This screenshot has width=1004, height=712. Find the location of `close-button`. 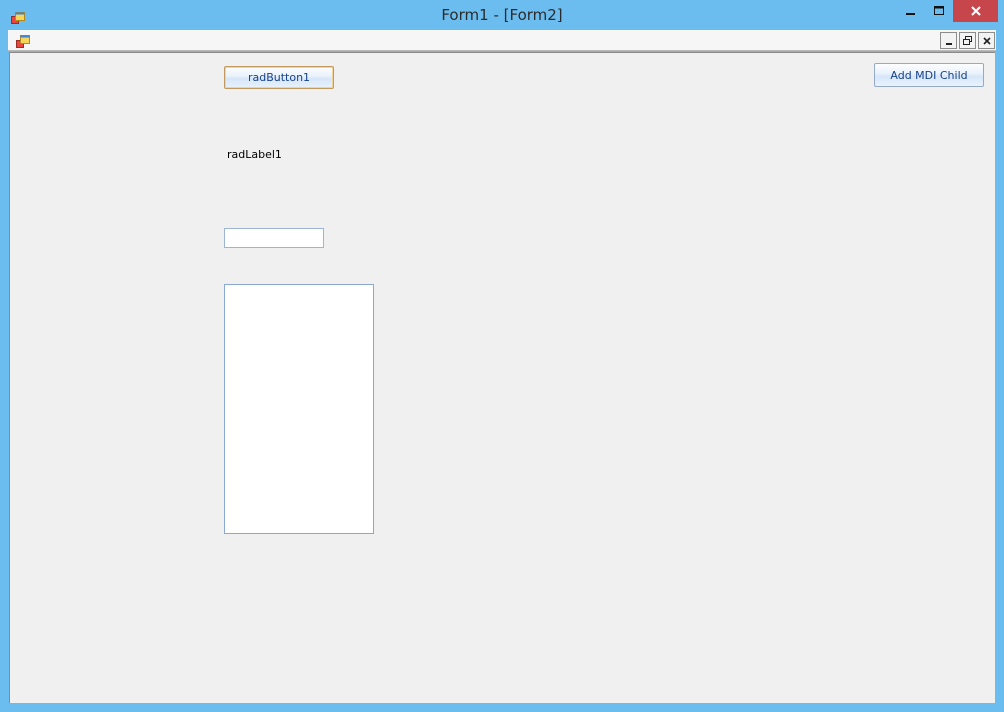

close-button is located at coordinates (975, 11).